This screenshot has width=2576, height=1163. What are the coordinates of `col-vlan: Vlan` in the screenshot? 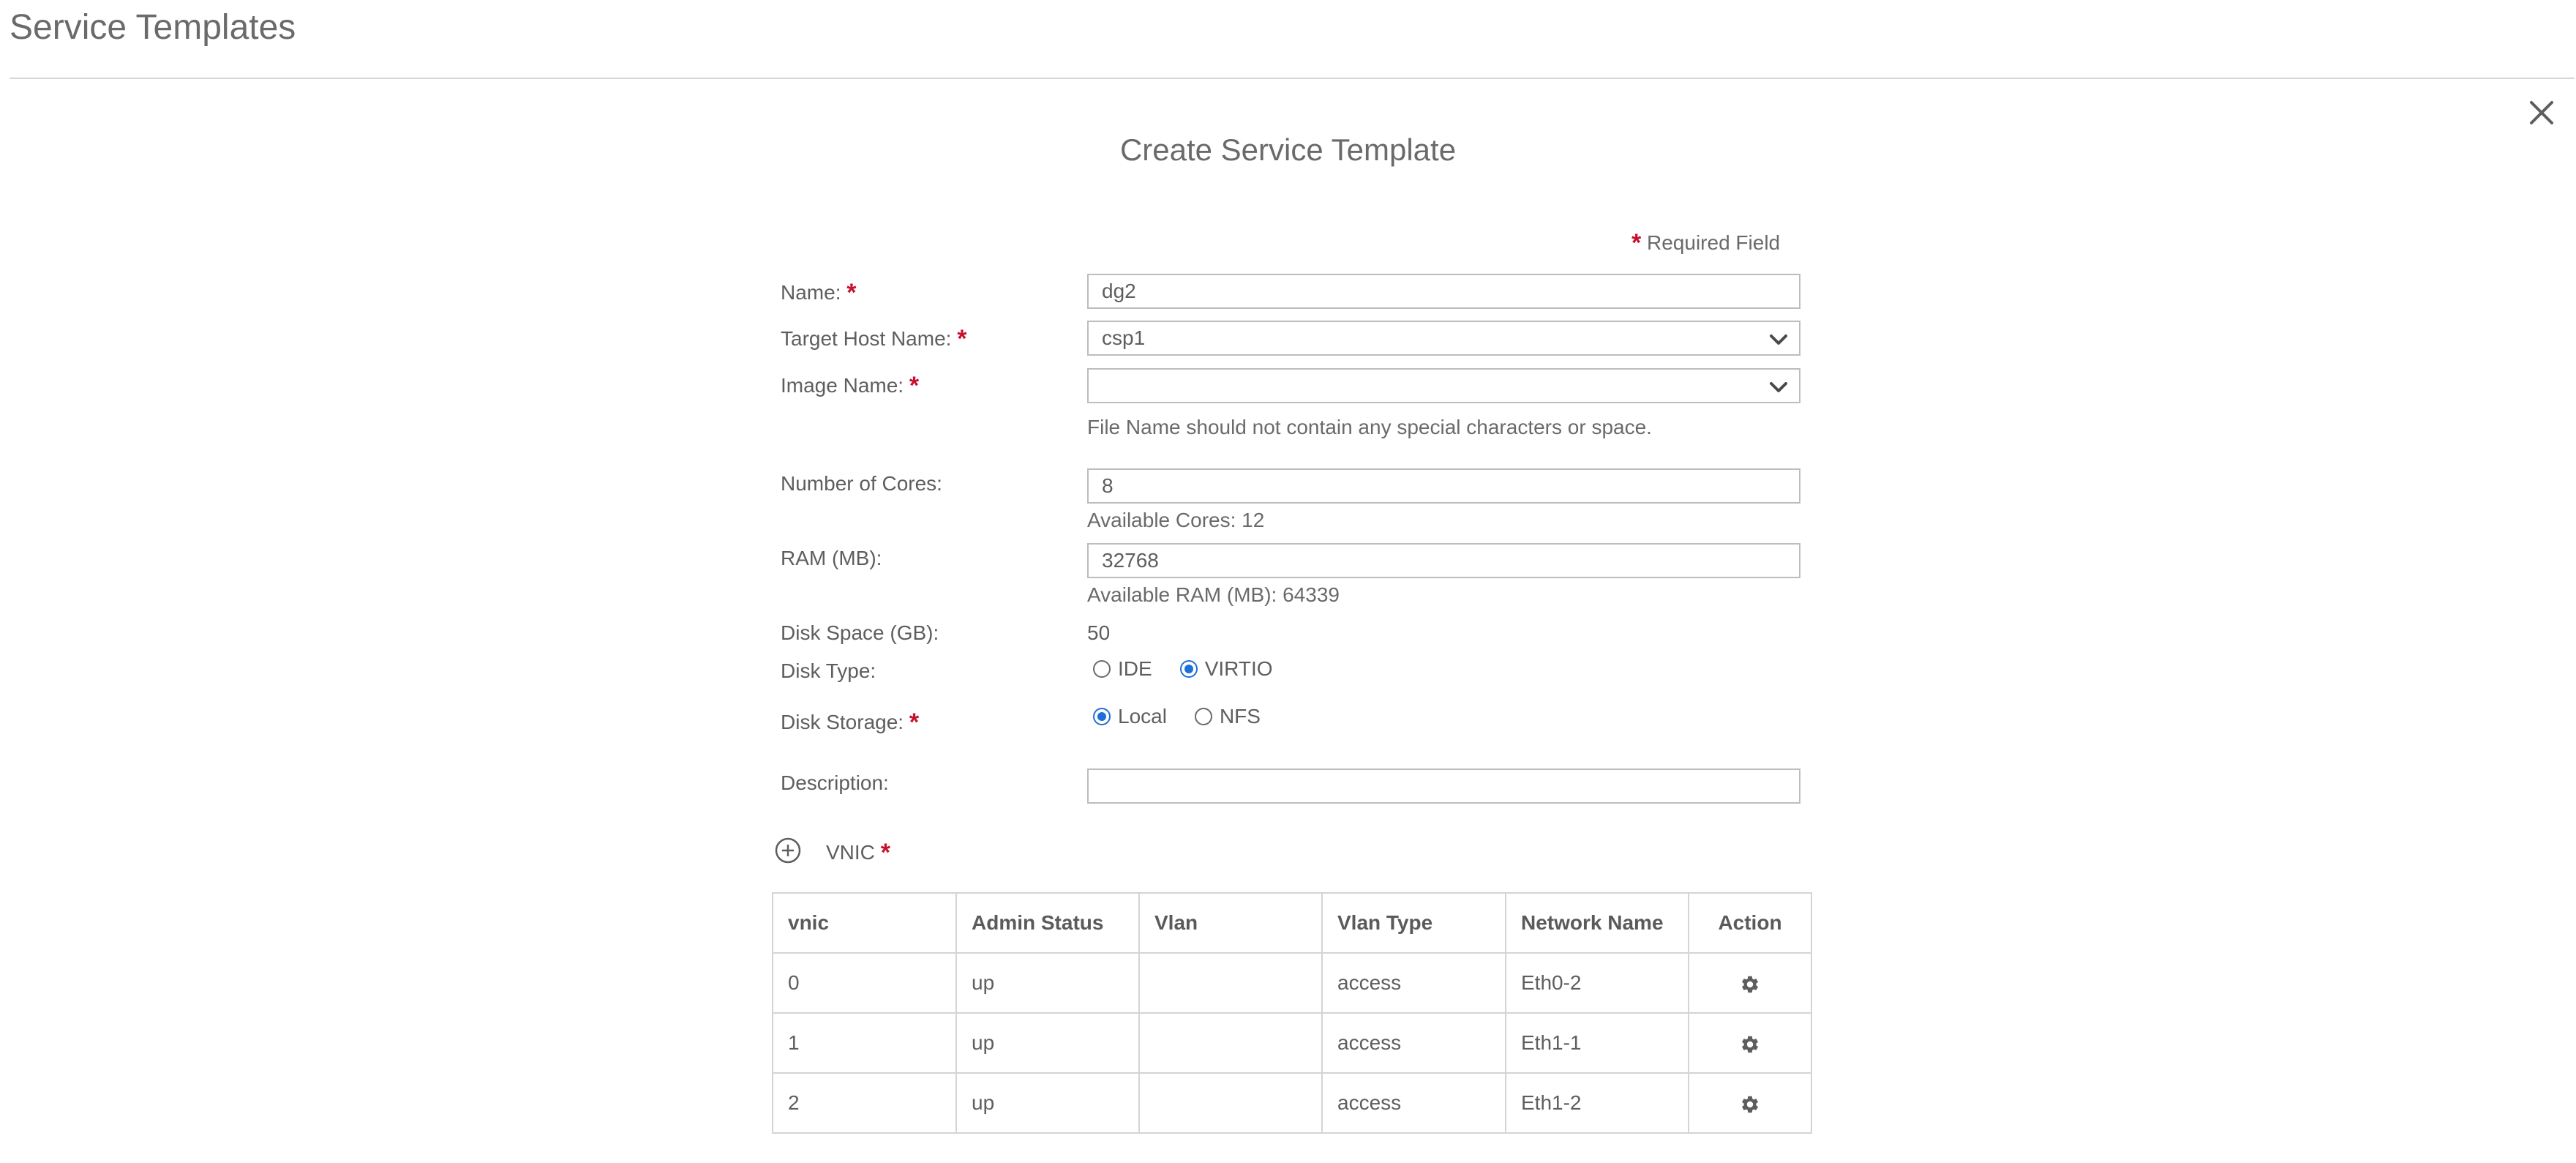 It's located at (1230, 923).